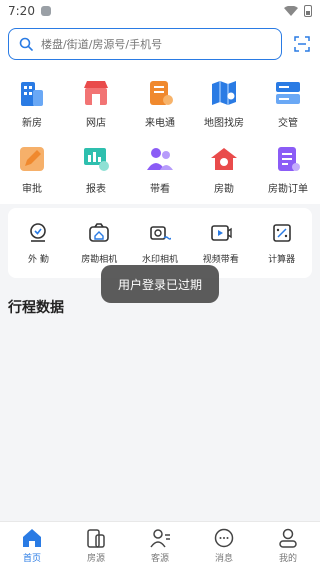  I want to click on grid-item-report: 报表, so click(96, 169).